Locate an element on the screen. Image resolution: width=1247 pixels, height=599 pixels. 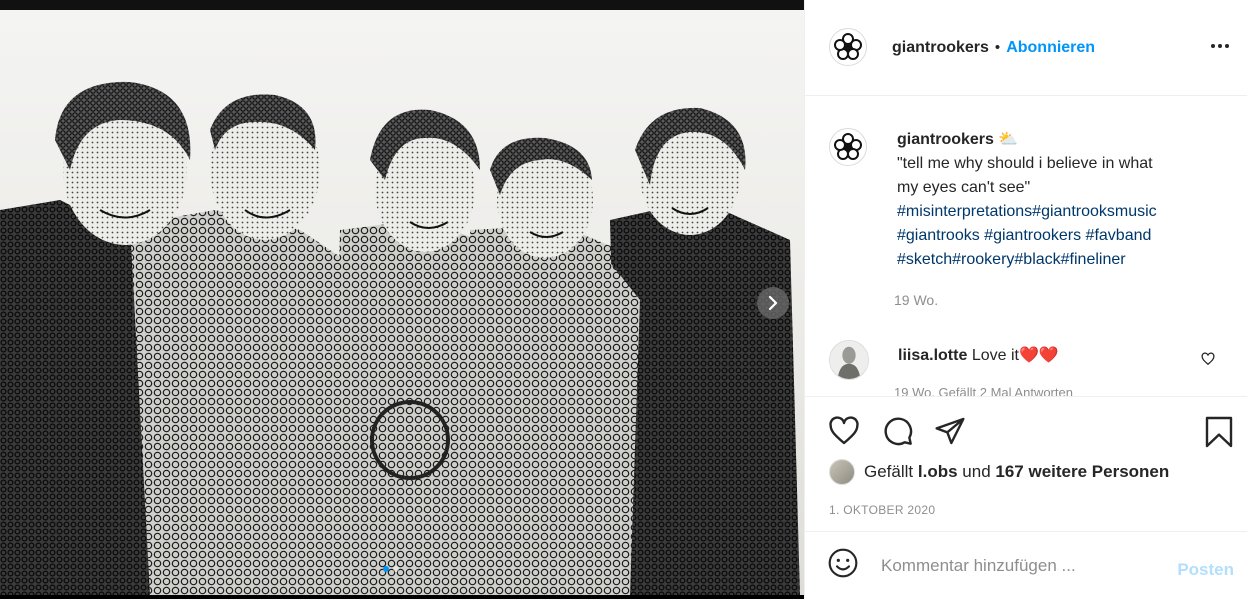
likes-prefix: Gefällt is located at coordinates (889, 471).